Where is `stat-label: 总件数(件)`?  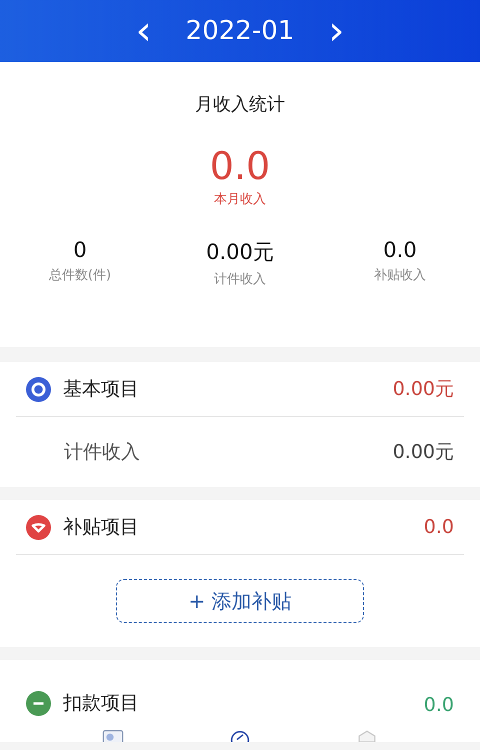
stat-label: 总件数(件) is located at coordinates (80, 275).